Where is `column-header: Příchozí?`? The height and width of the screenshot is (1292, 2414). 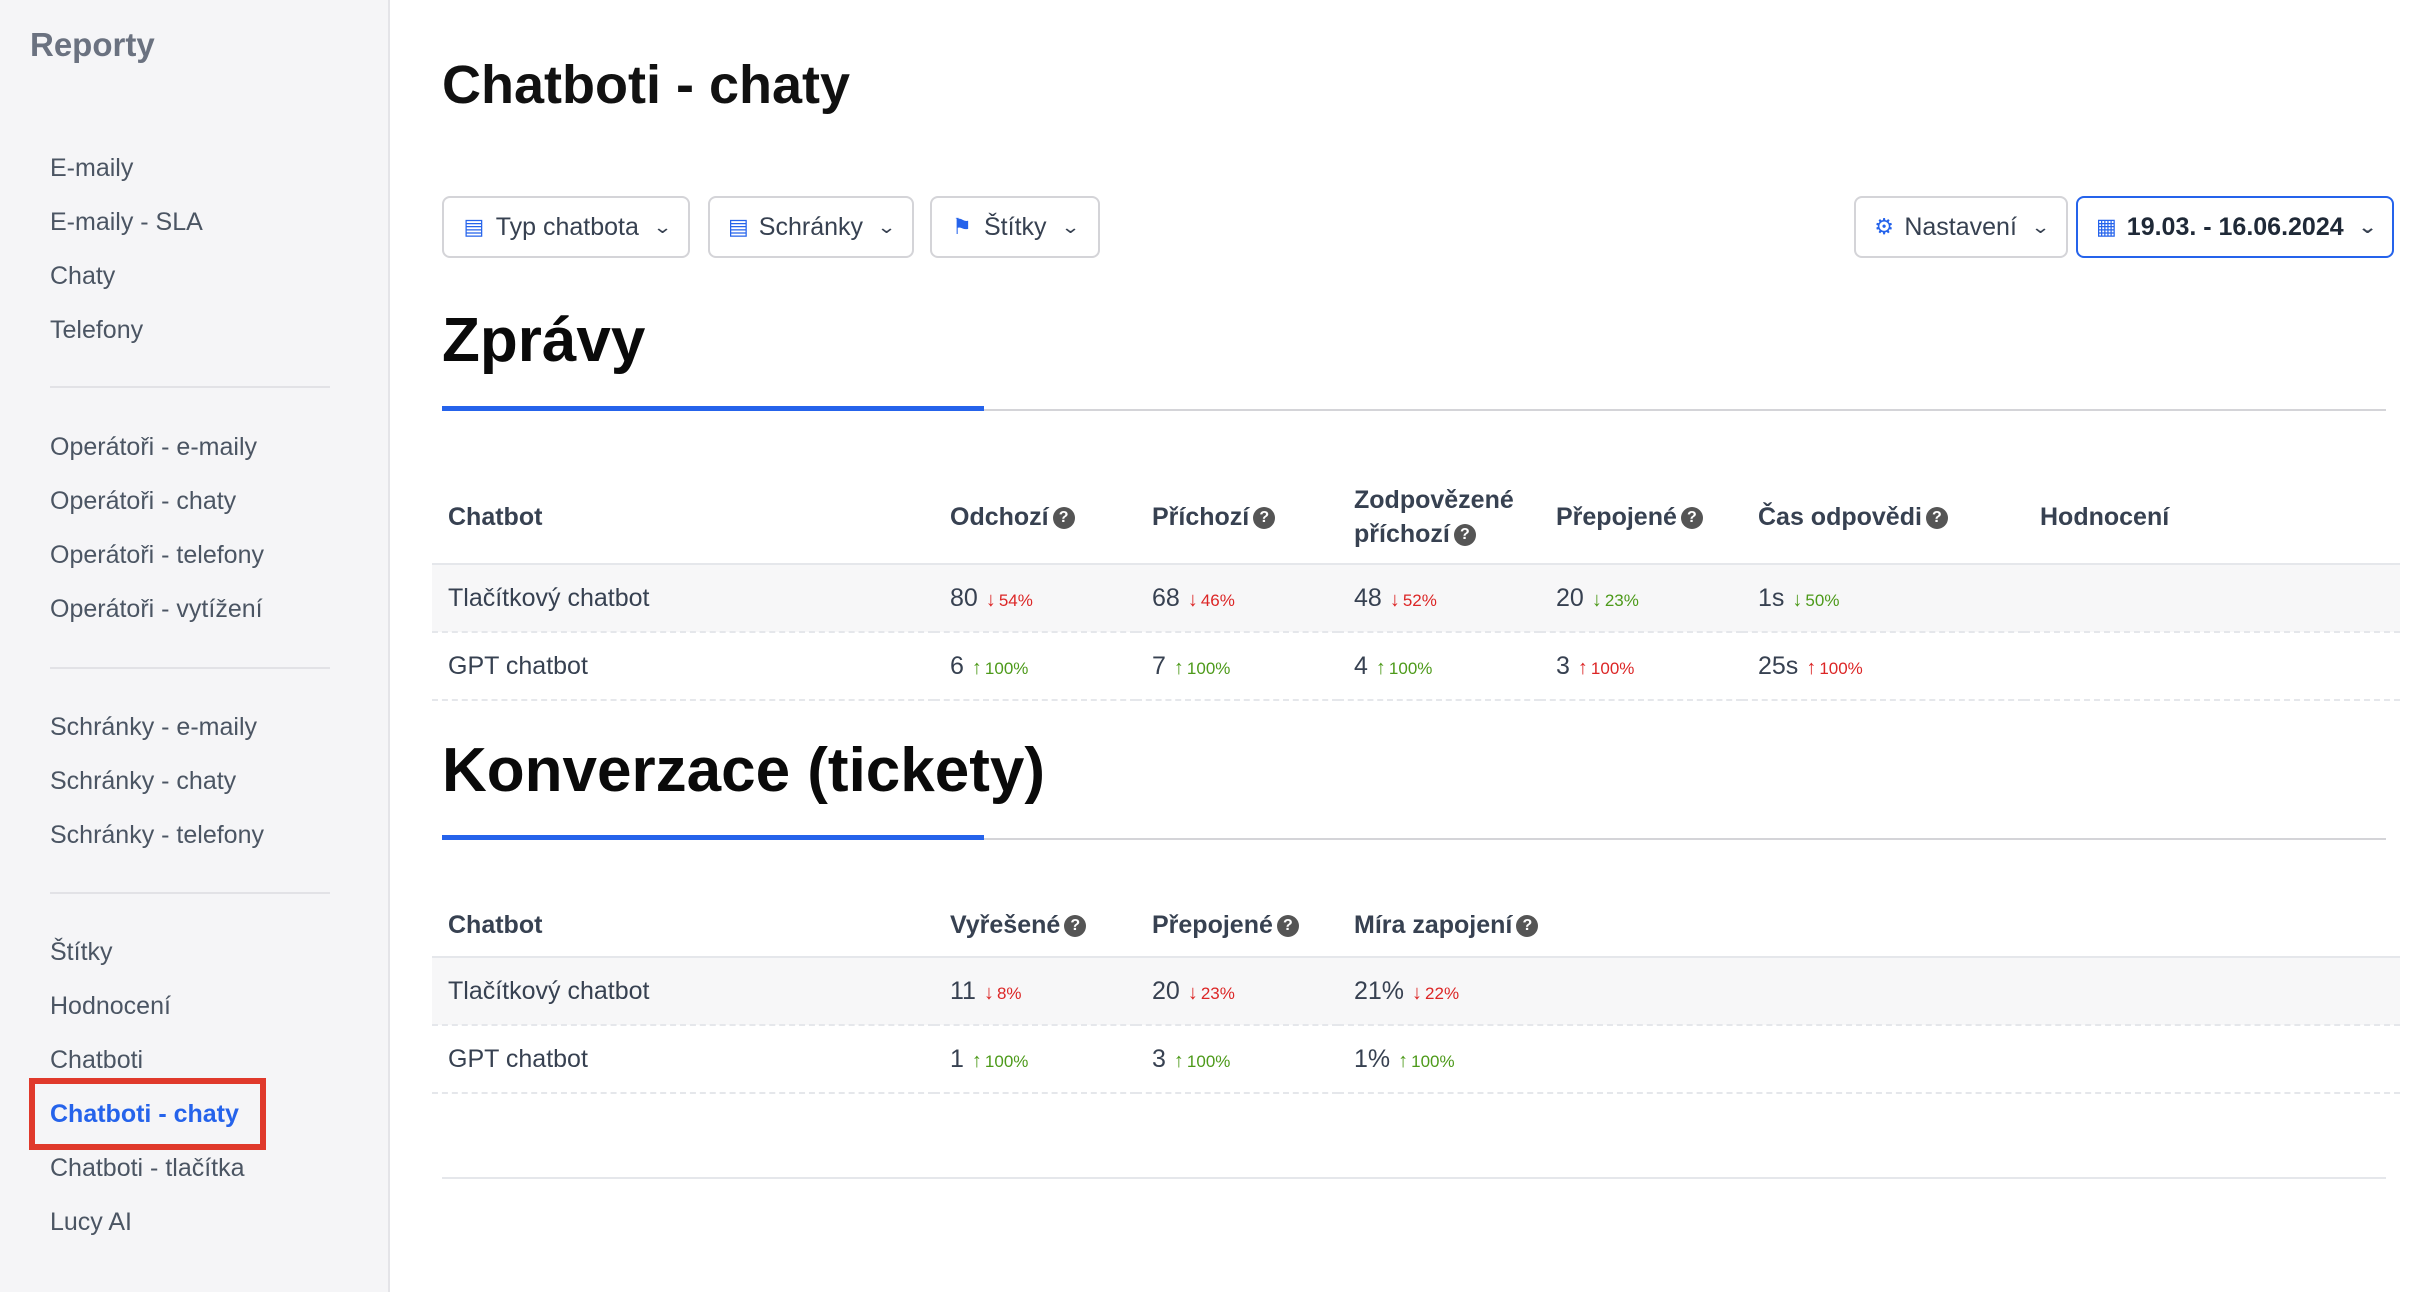
column-header: Příchozí? is located at coordinates (1237, 517).